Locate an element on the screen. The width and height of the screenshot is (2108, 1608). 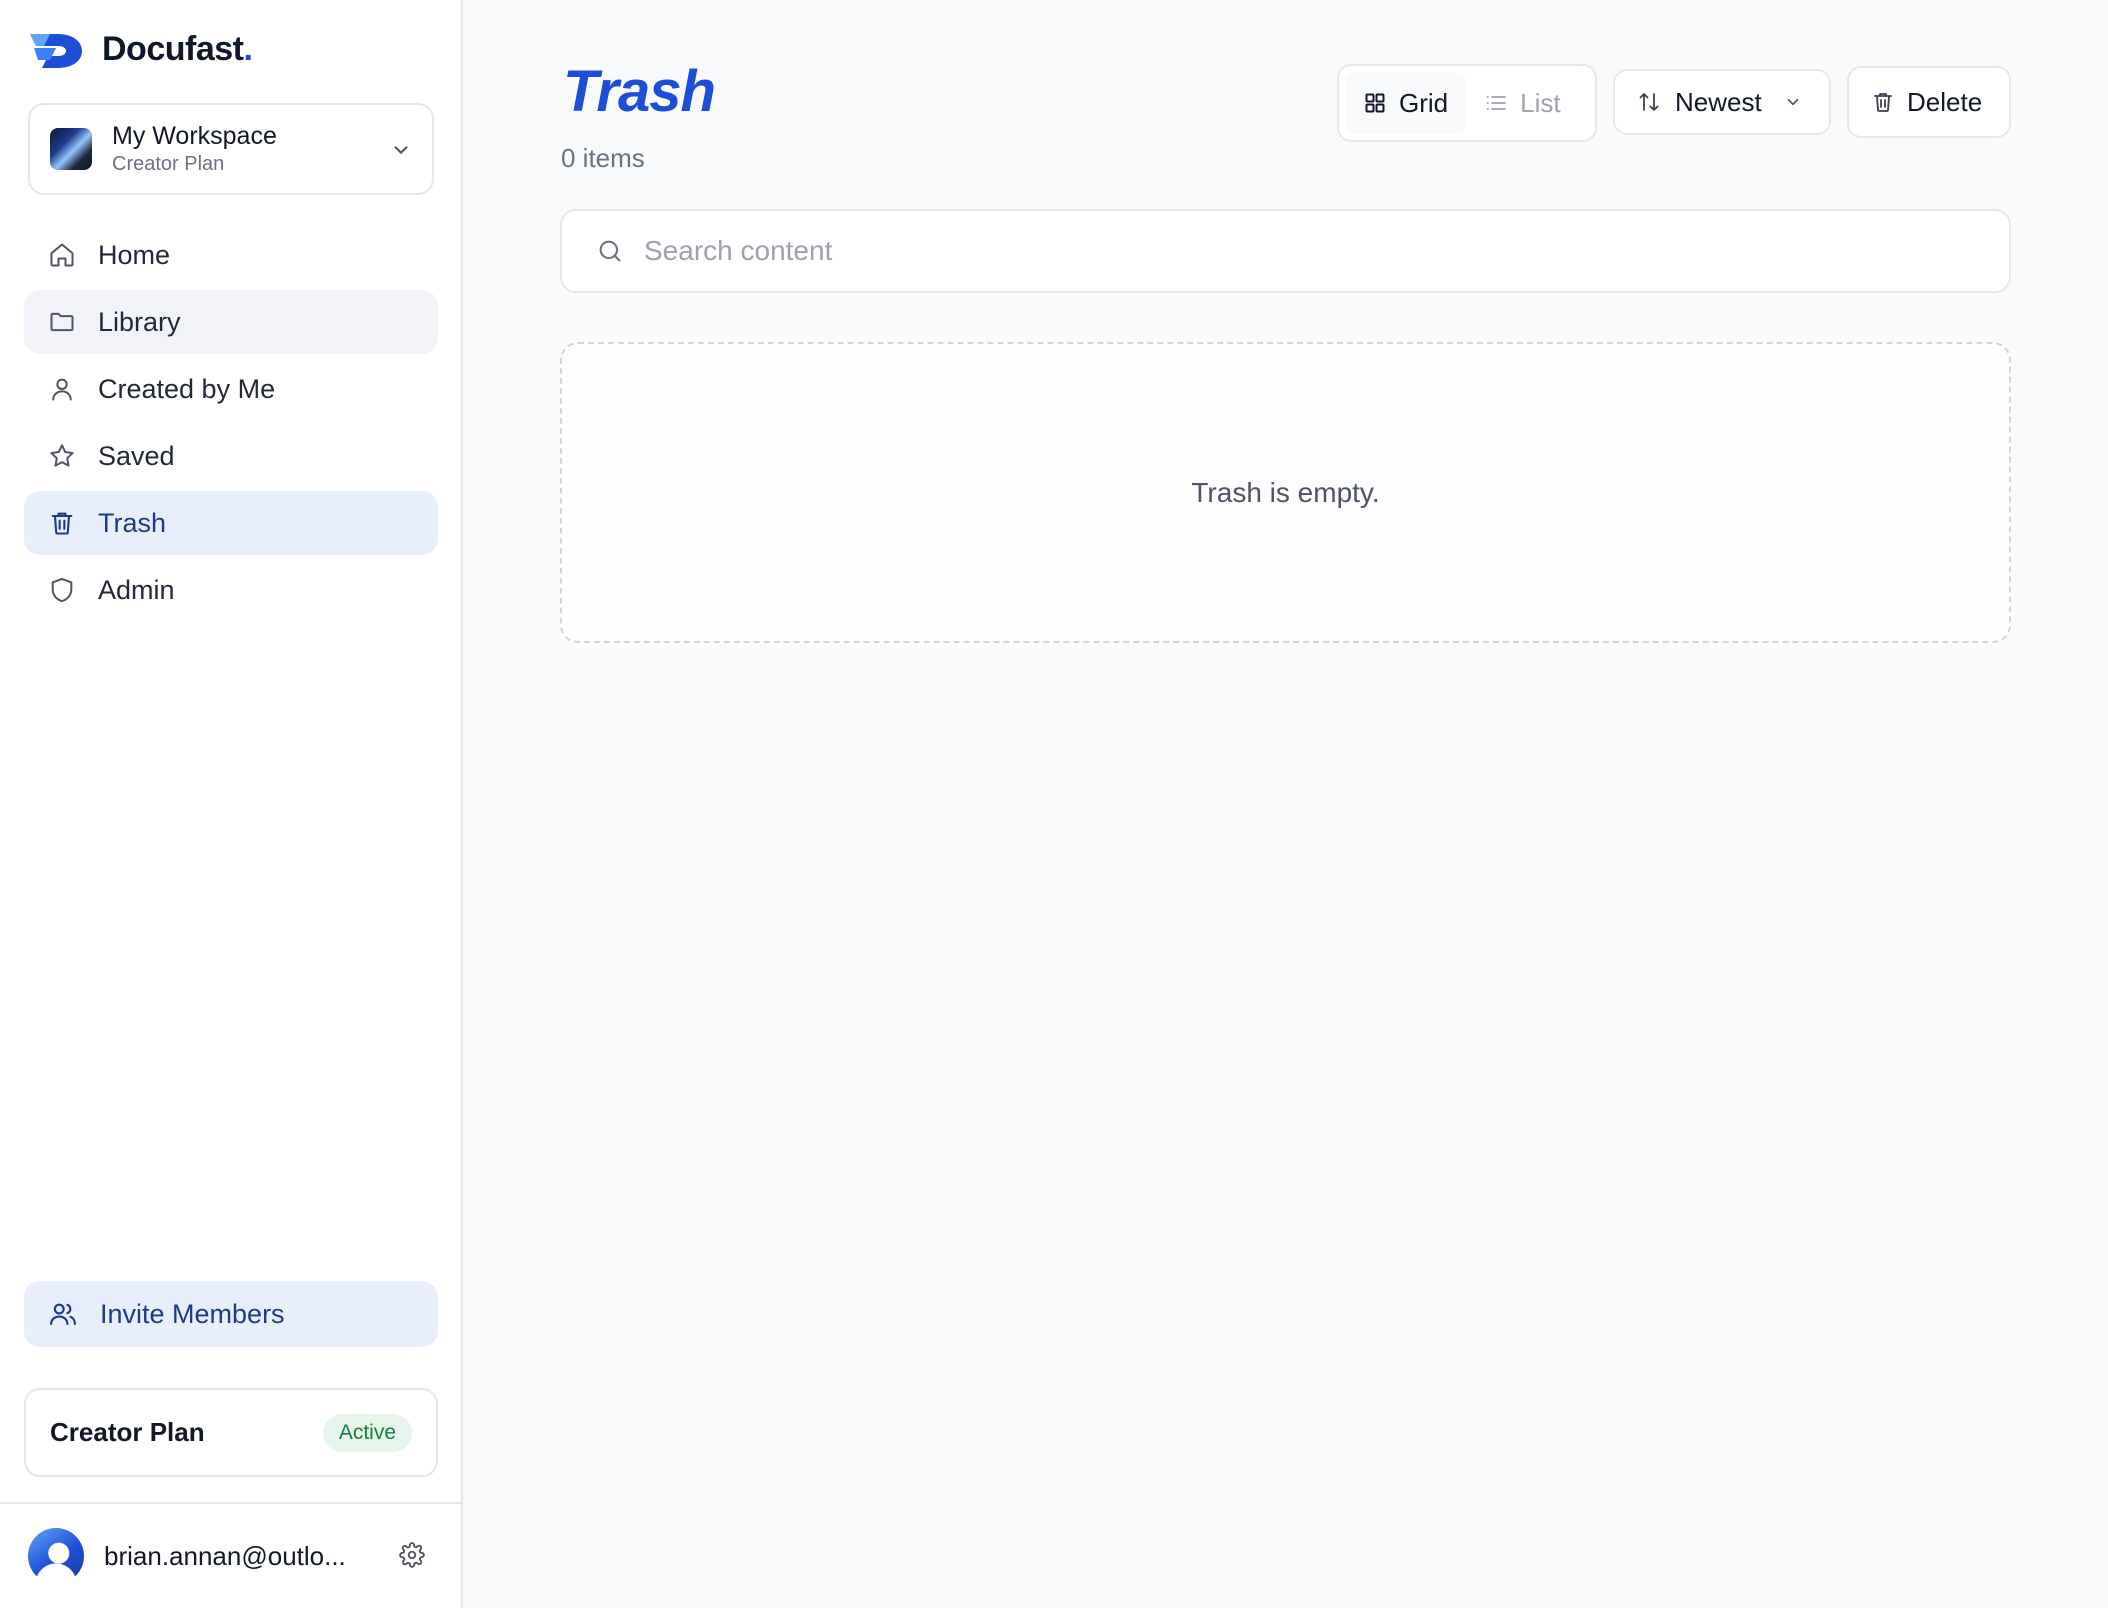
empty-state: Trash is empty. is located at coordinates (1285, 492).